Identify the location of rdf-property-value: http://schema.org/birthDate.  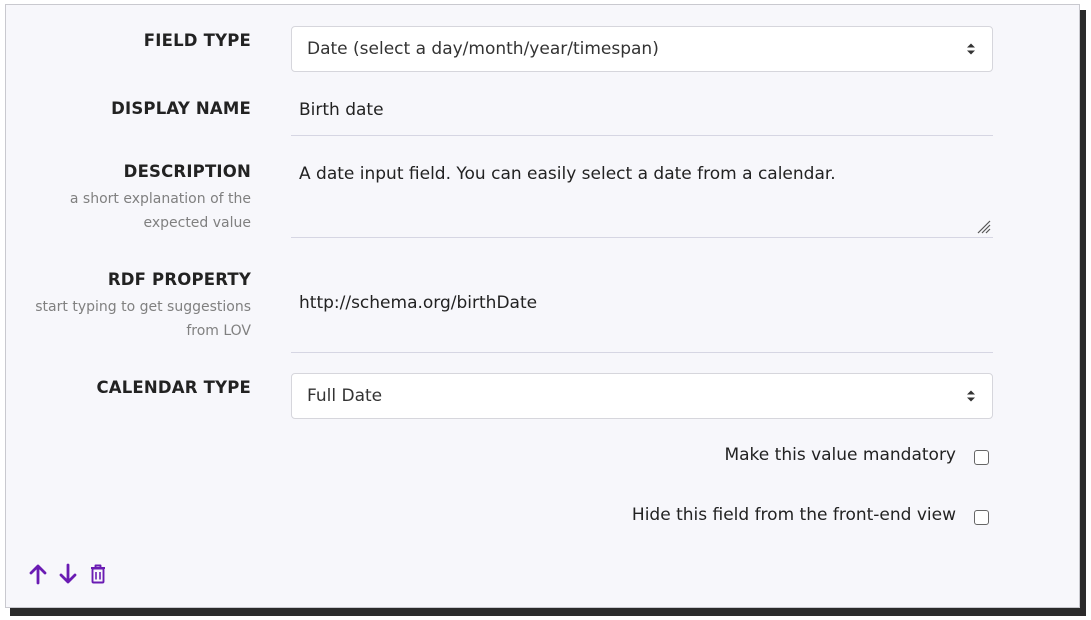
(418, 303).